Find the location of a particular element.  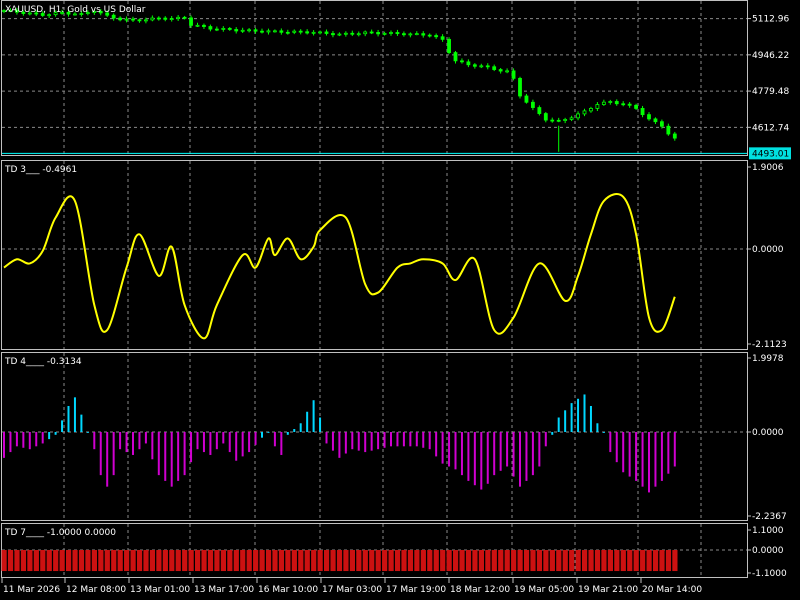

y-tick-label: 4612.74 is located at coordinates (770, 128).